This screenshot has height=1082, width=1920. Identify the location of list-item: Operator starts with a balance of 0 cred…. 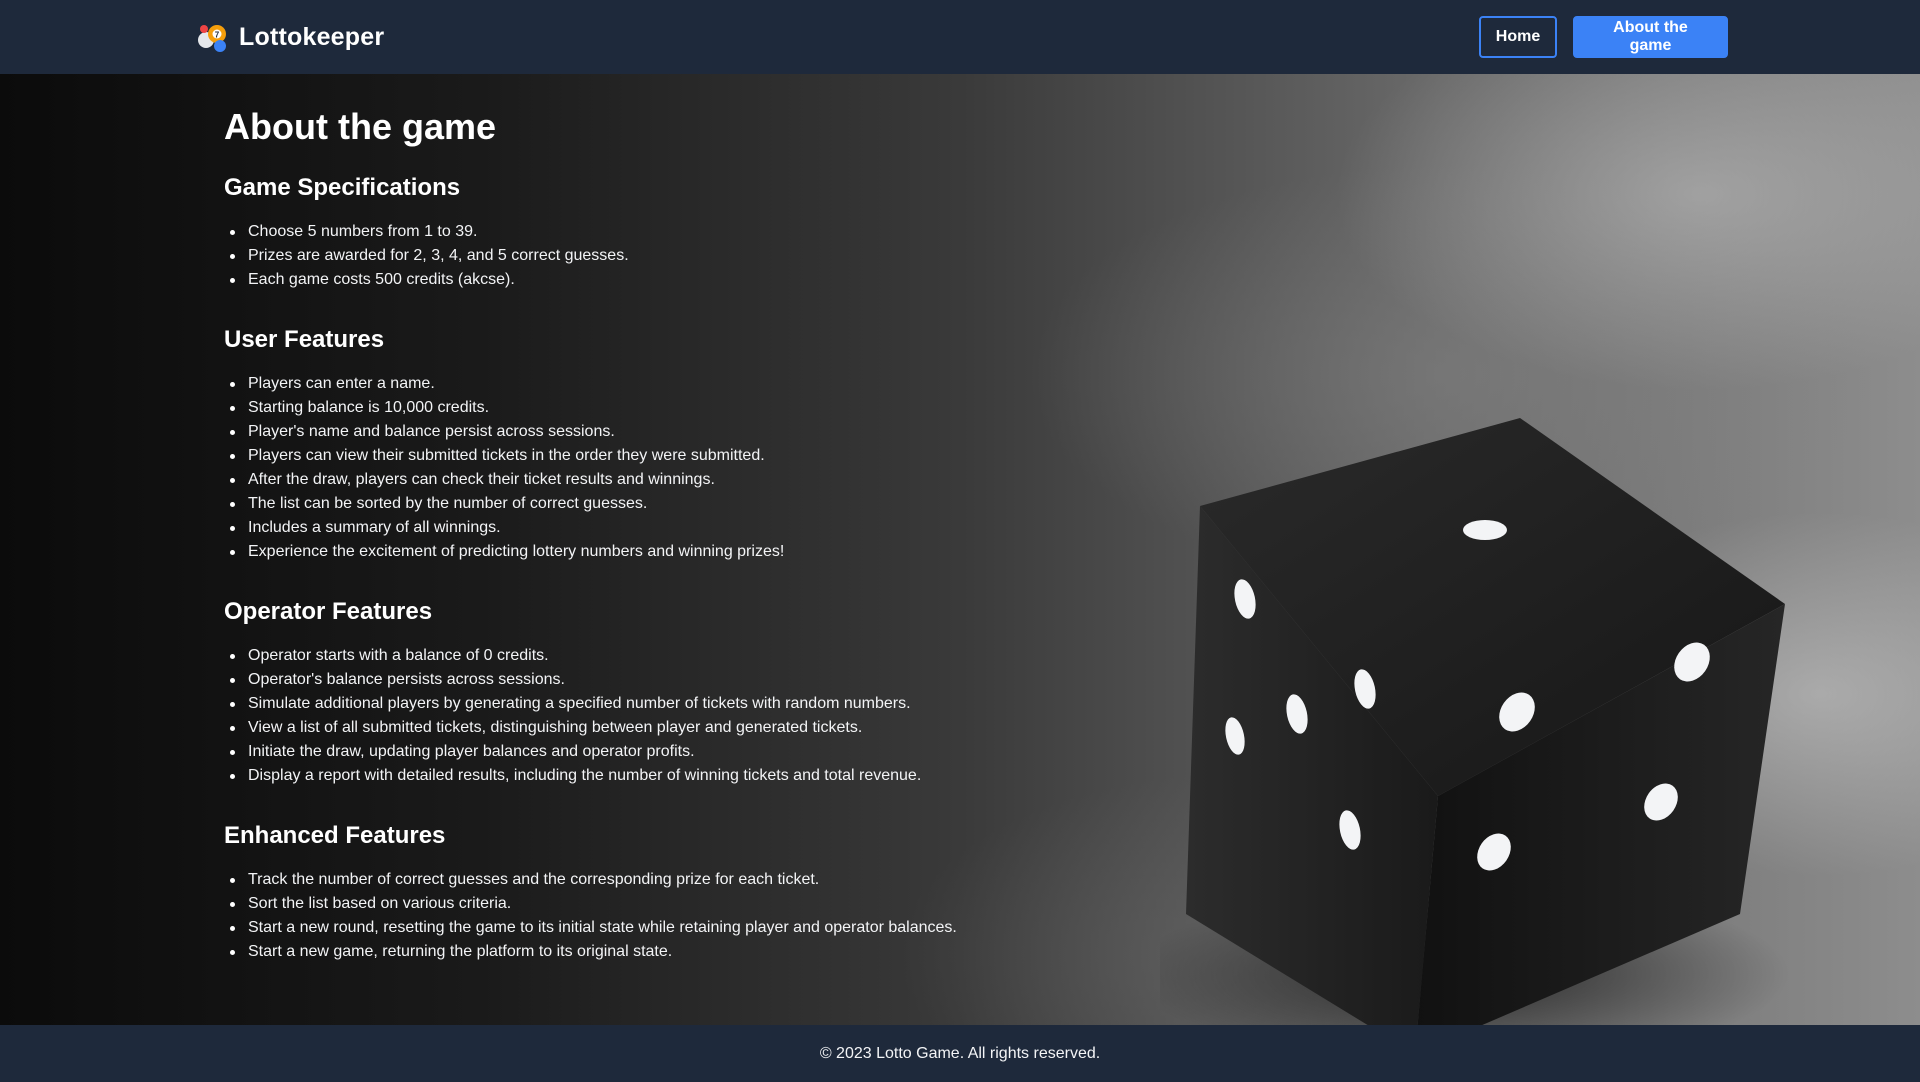
(674, 656).